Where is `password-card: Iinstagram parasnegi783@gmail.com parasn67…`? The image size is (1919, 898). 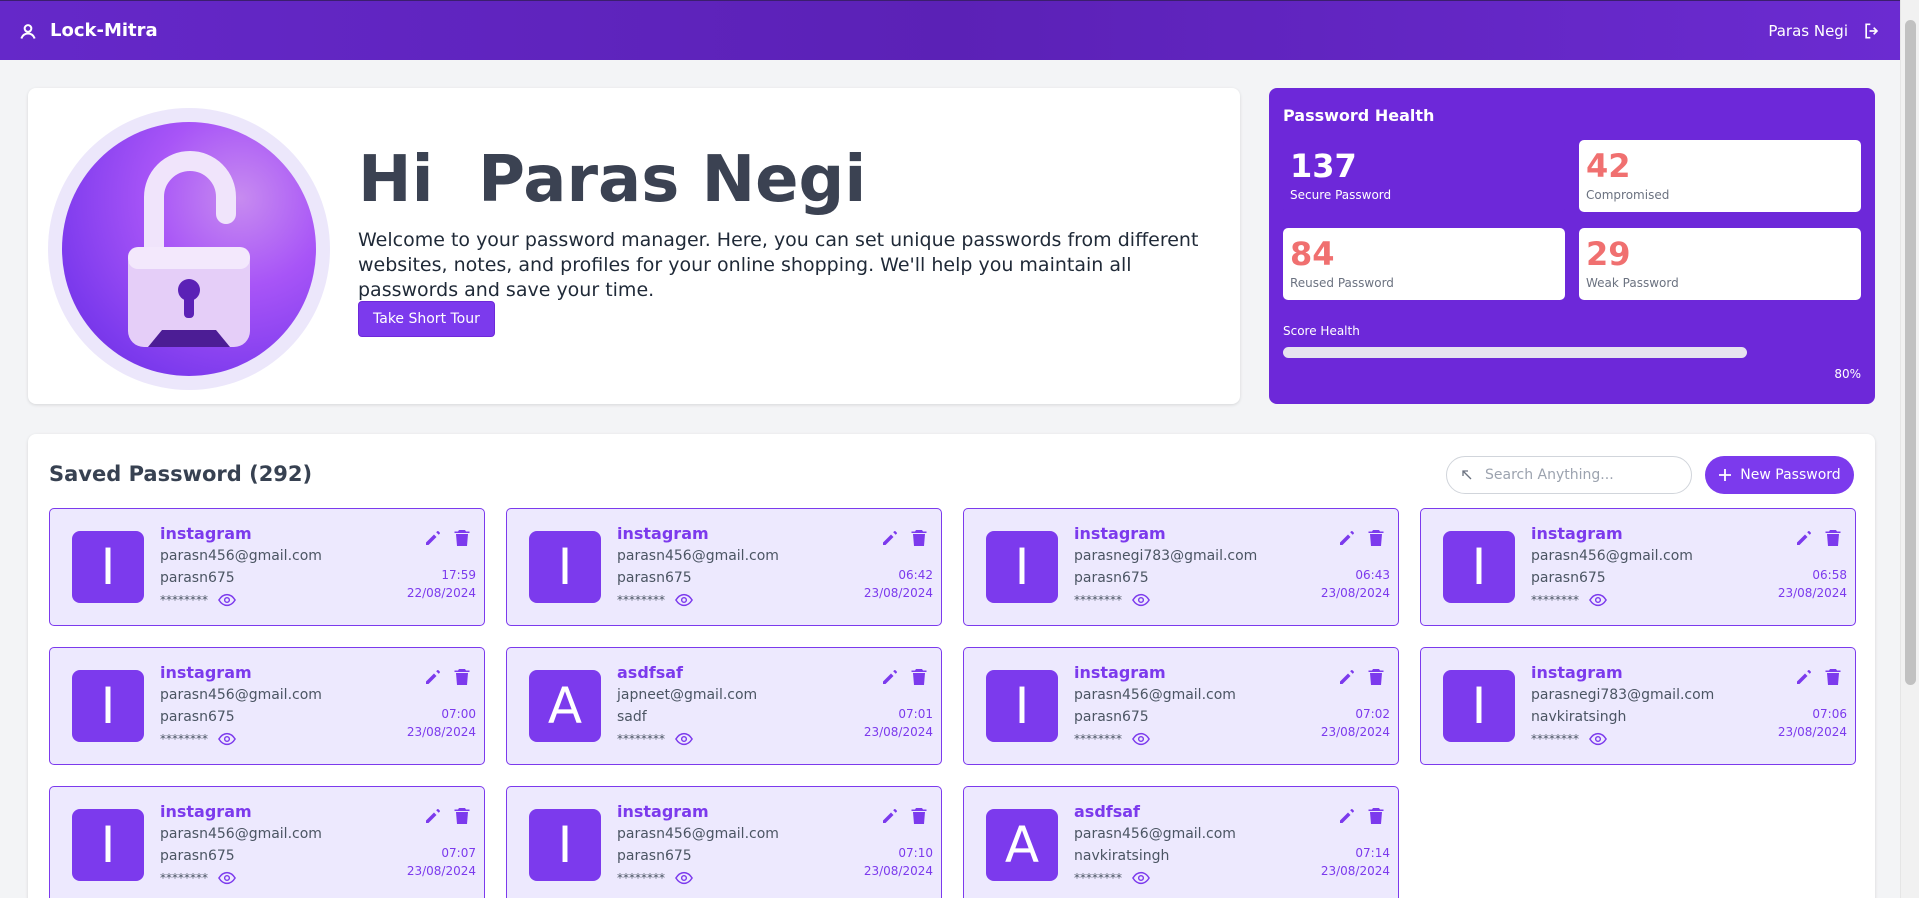
password-card: Iinstagram parasnegi783@gmail.com parasn67… is located at coordinates (1181, 567).